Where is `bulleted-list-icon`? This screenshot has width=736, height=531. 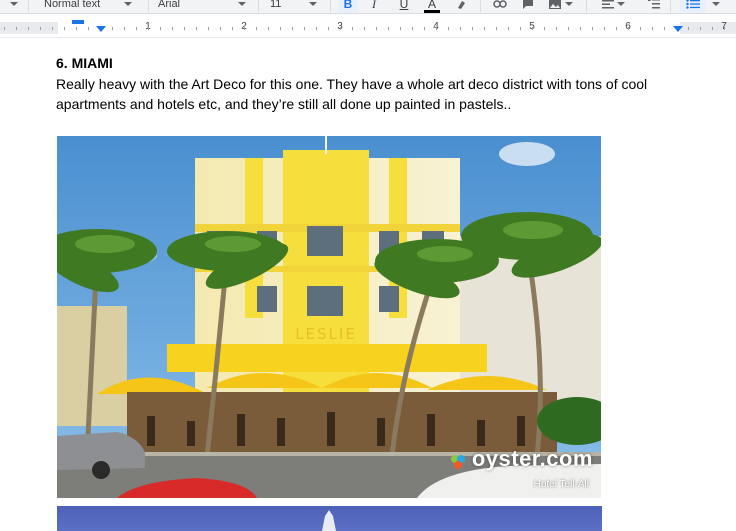
bulleted-list-icon is located at coordinates (693, 4).